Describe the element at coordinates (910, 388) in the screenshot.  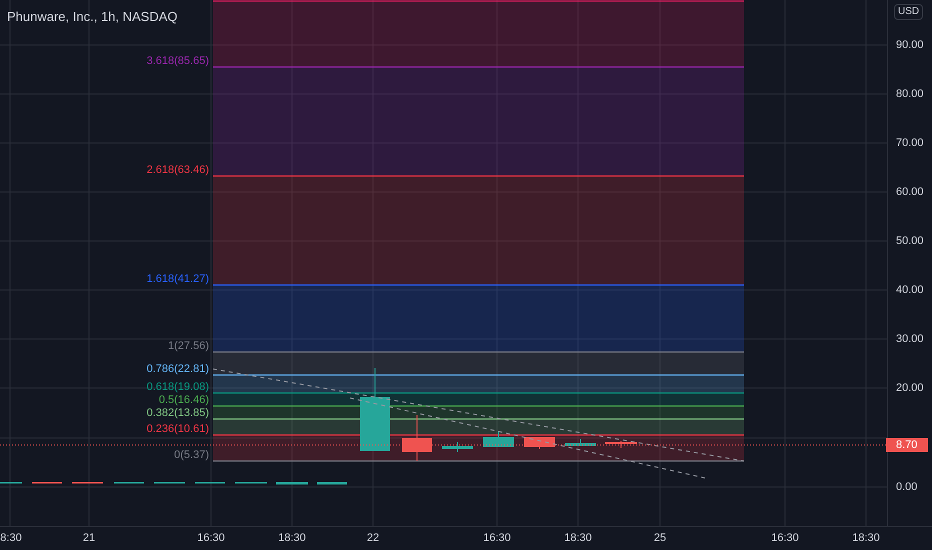
I see `price-tick-label: 20.00` at that location.